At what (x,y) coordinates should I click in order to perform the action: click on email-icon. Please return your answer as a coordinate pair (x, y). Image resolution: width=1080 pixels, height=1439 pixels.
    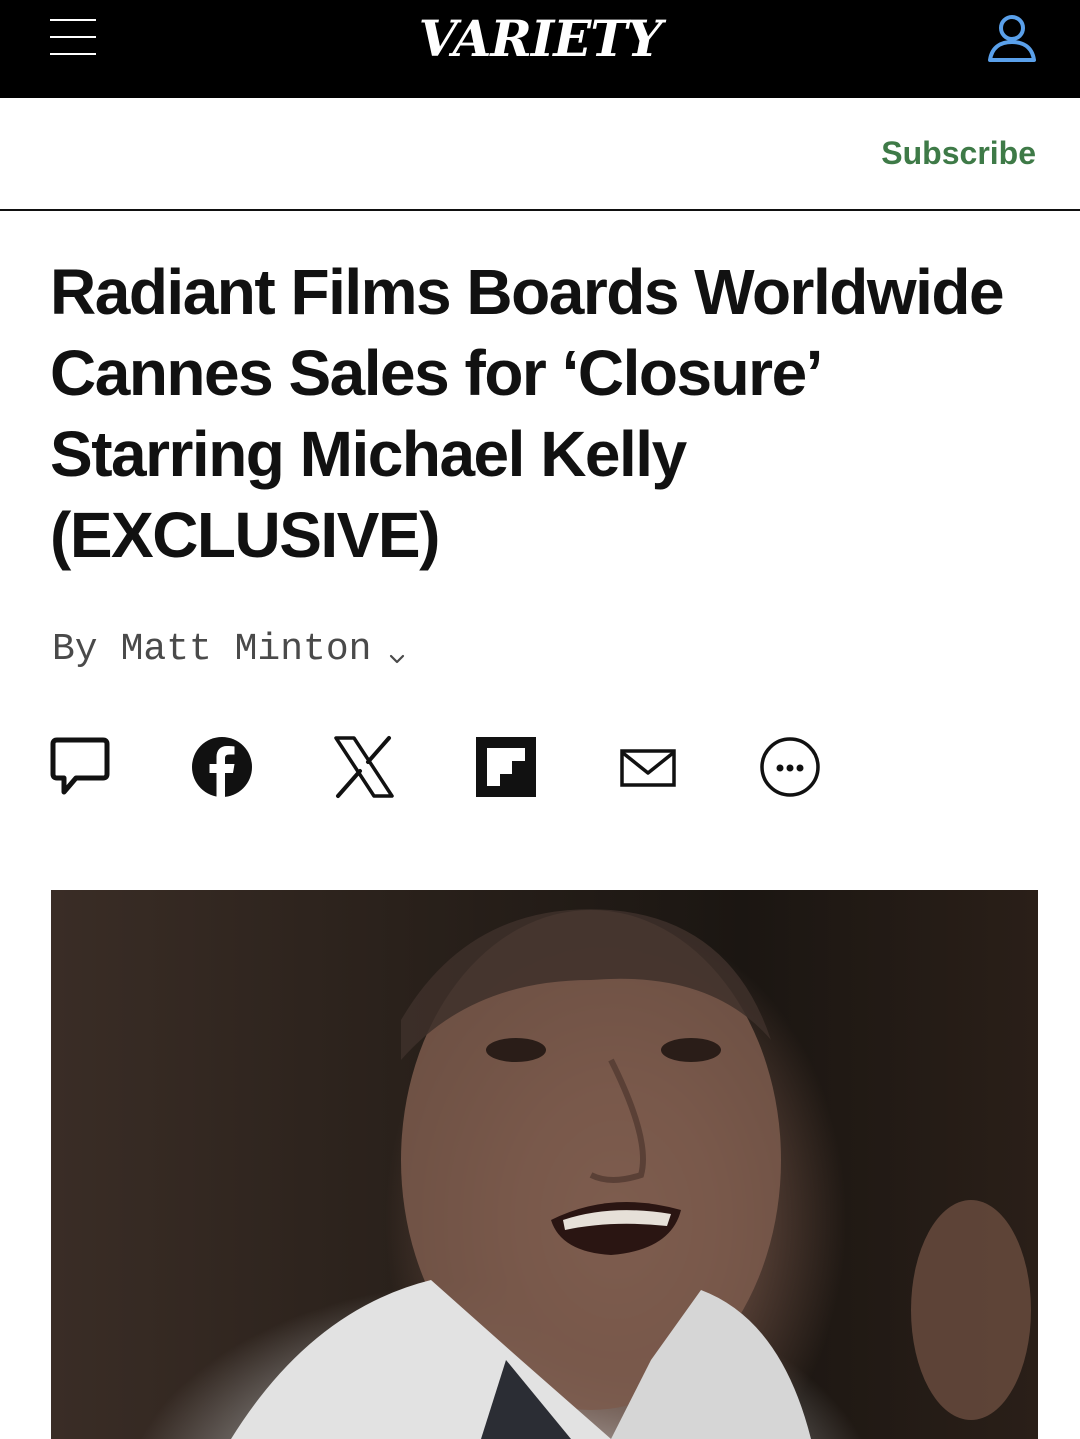
    Looking at the image, I should click on (648, 767).